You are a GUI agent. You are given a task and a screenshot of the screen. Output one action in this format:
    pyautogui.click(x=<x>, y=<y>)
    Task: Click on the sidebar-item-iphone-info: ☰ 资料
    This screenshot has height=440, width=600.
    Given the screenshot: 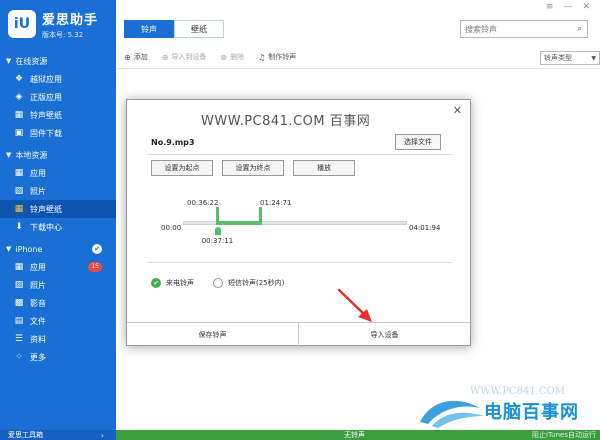 What is the action you would take?
    pyautogui.click(x=58, y=339)
    